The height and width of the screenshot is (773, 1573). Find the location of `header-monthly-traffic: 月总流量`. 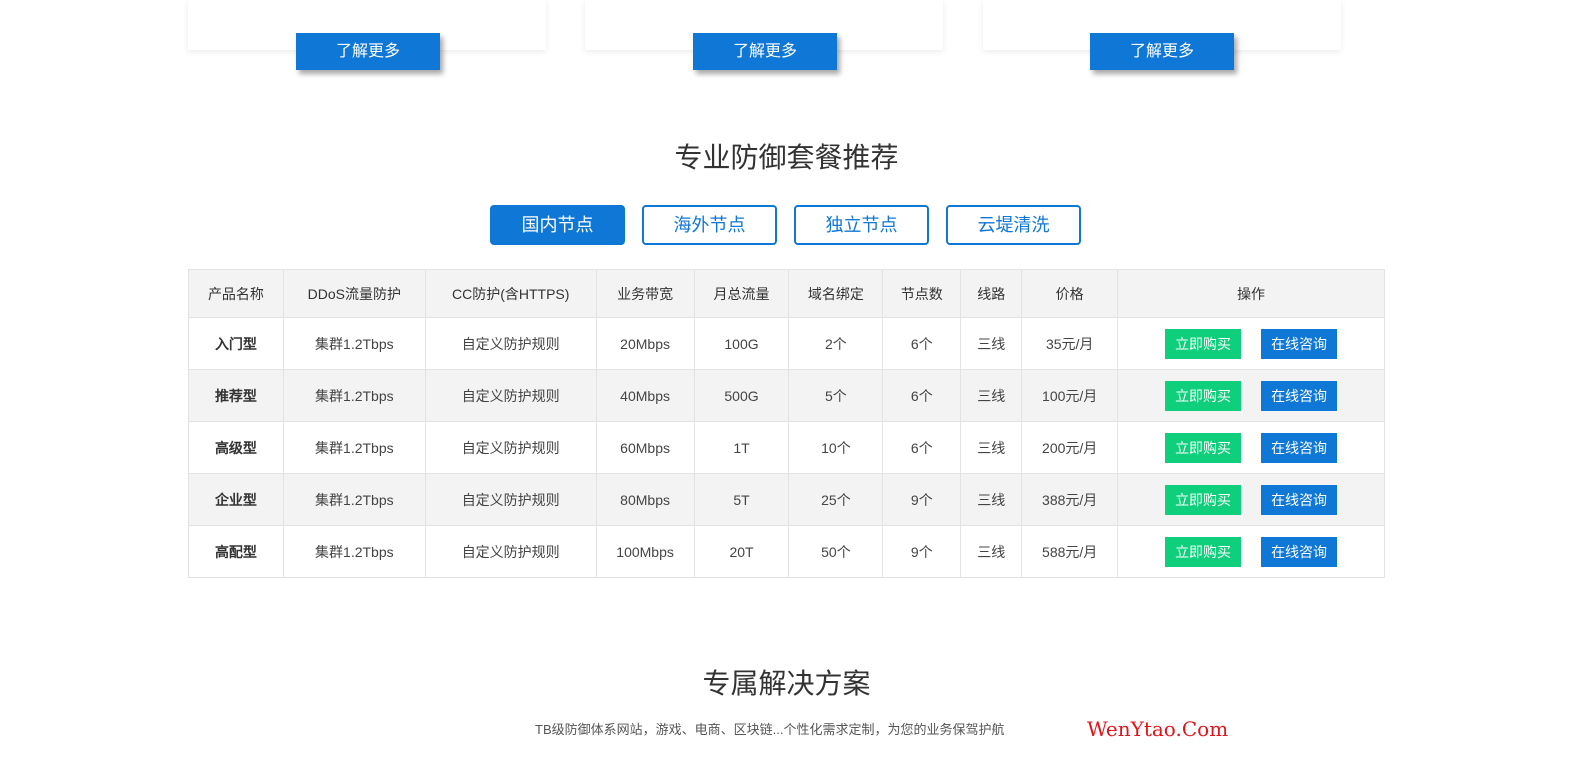

header-monthly-traffic: 月总流量 is located at coordinates (741, 293).